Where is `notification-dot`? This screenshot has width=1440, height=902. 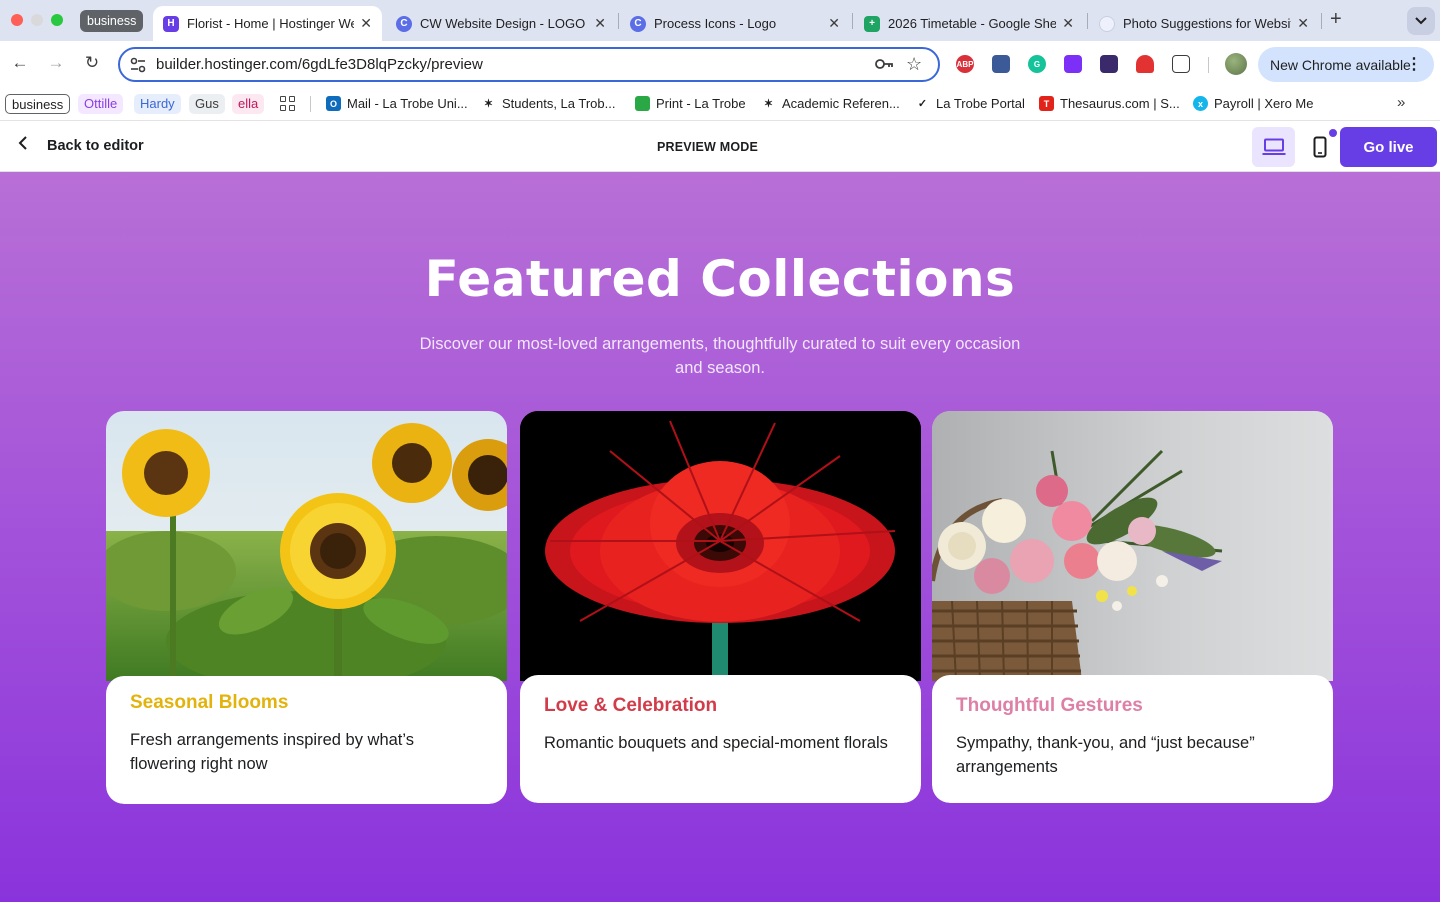
notification-dot is located at coordinates (1333, 133).